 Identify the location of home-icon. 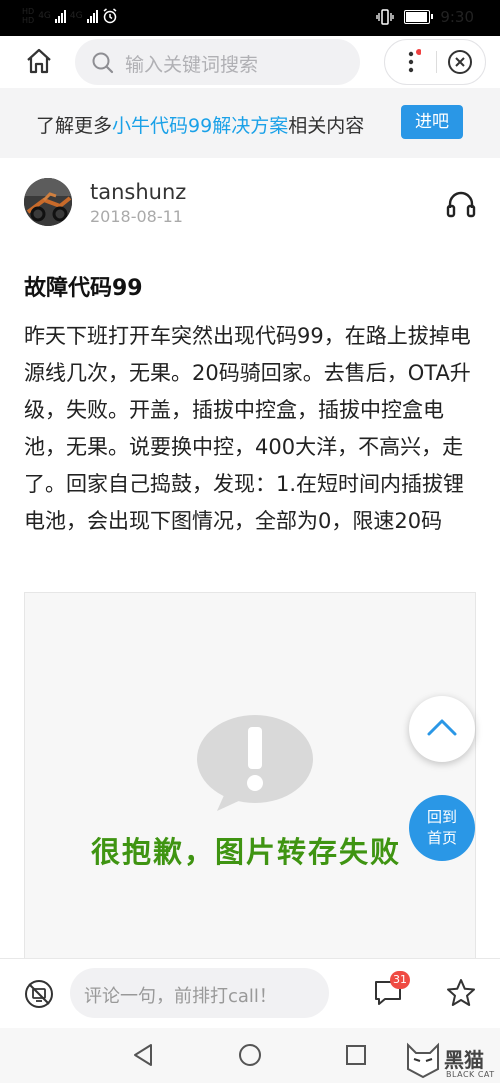
(39, 61).